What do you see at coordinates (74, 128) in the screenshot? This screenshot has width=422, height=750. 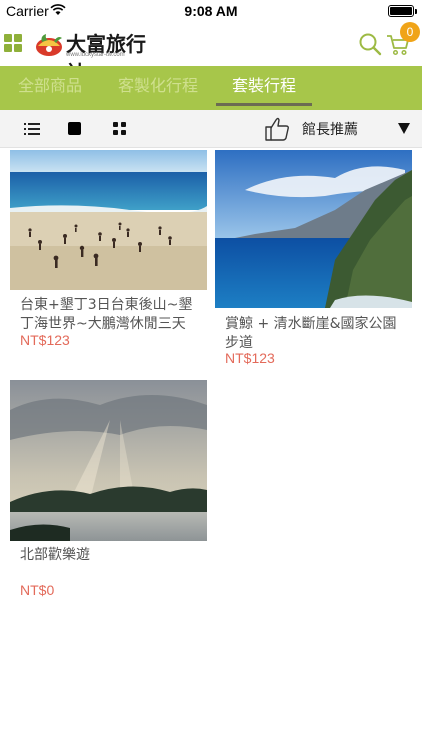 I see `single-view-icon` at bounding box center [74, 128].